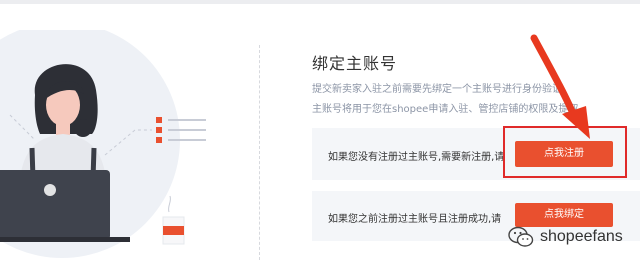 This screenshot has height=265, width=640. Describe the element at coordinates (173, 220) in the screenshot. I see `cup-icon` at that location.